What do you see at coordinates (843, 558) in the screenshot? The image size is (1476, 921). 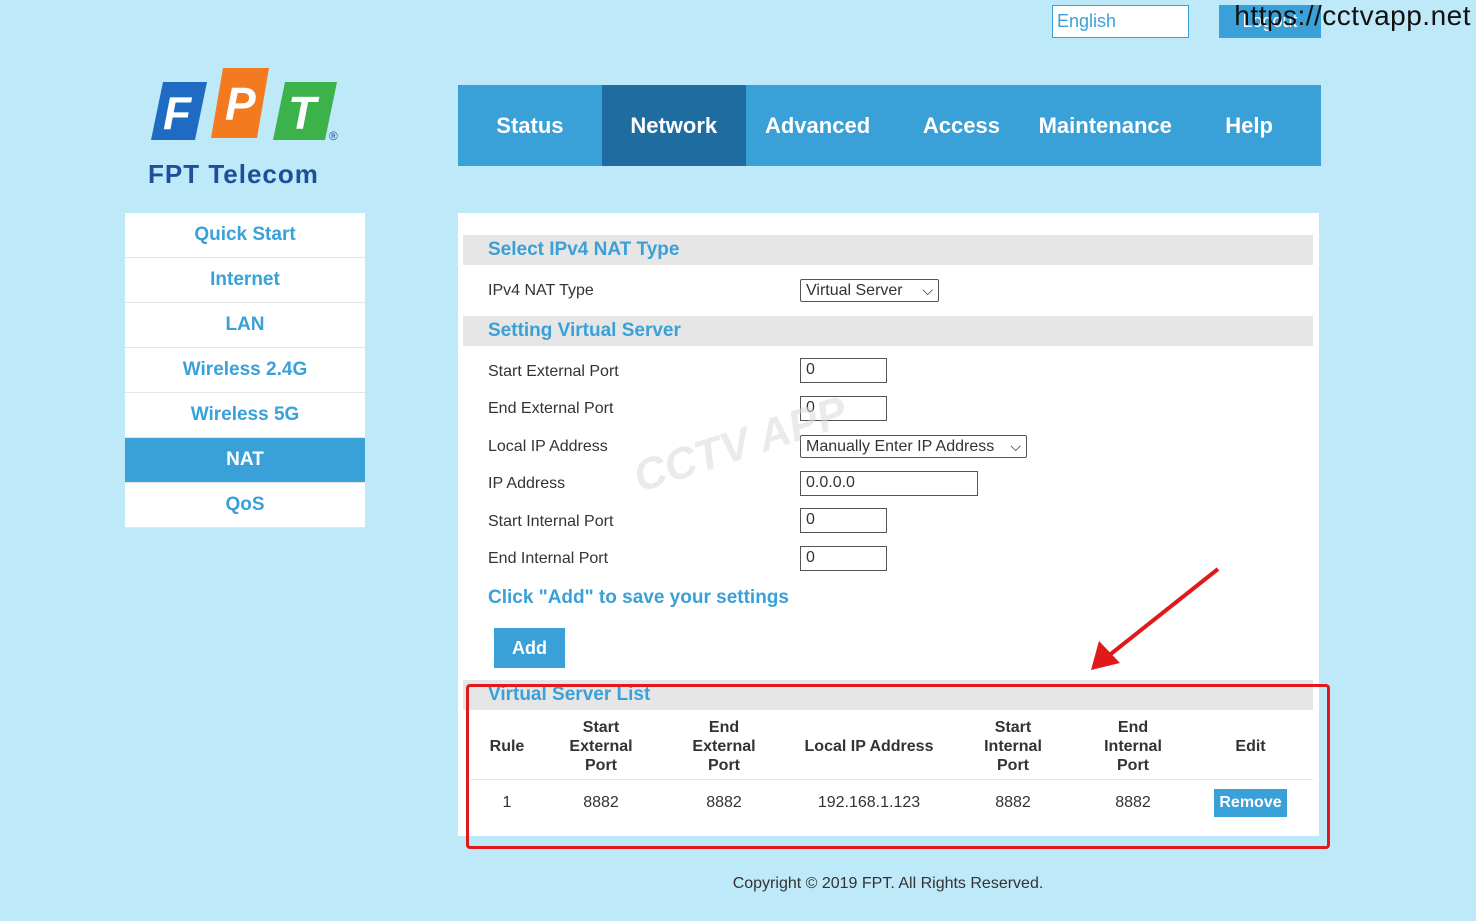 I see `end-internal-port-input: 0` at bounding box center [843, 558].